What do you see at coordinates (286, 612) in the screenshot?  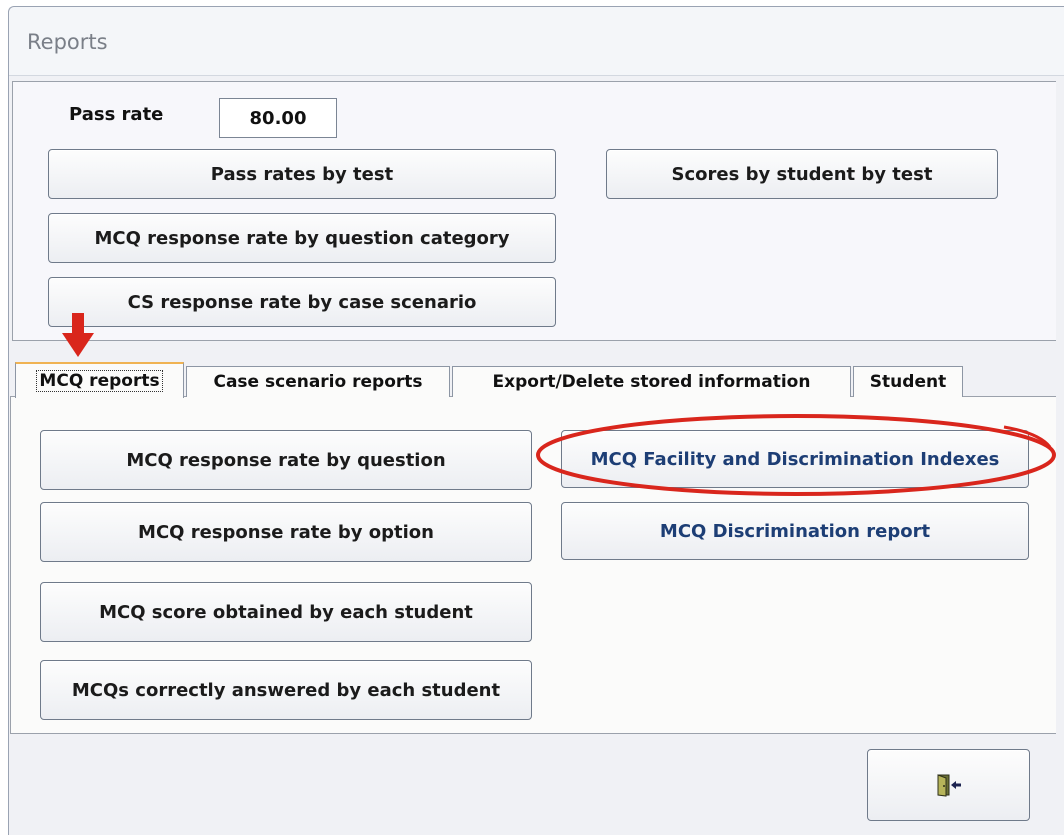 I see `mcq-score-by-student-button: MCQ score obtained by each student` at bounding box center [286, 612].